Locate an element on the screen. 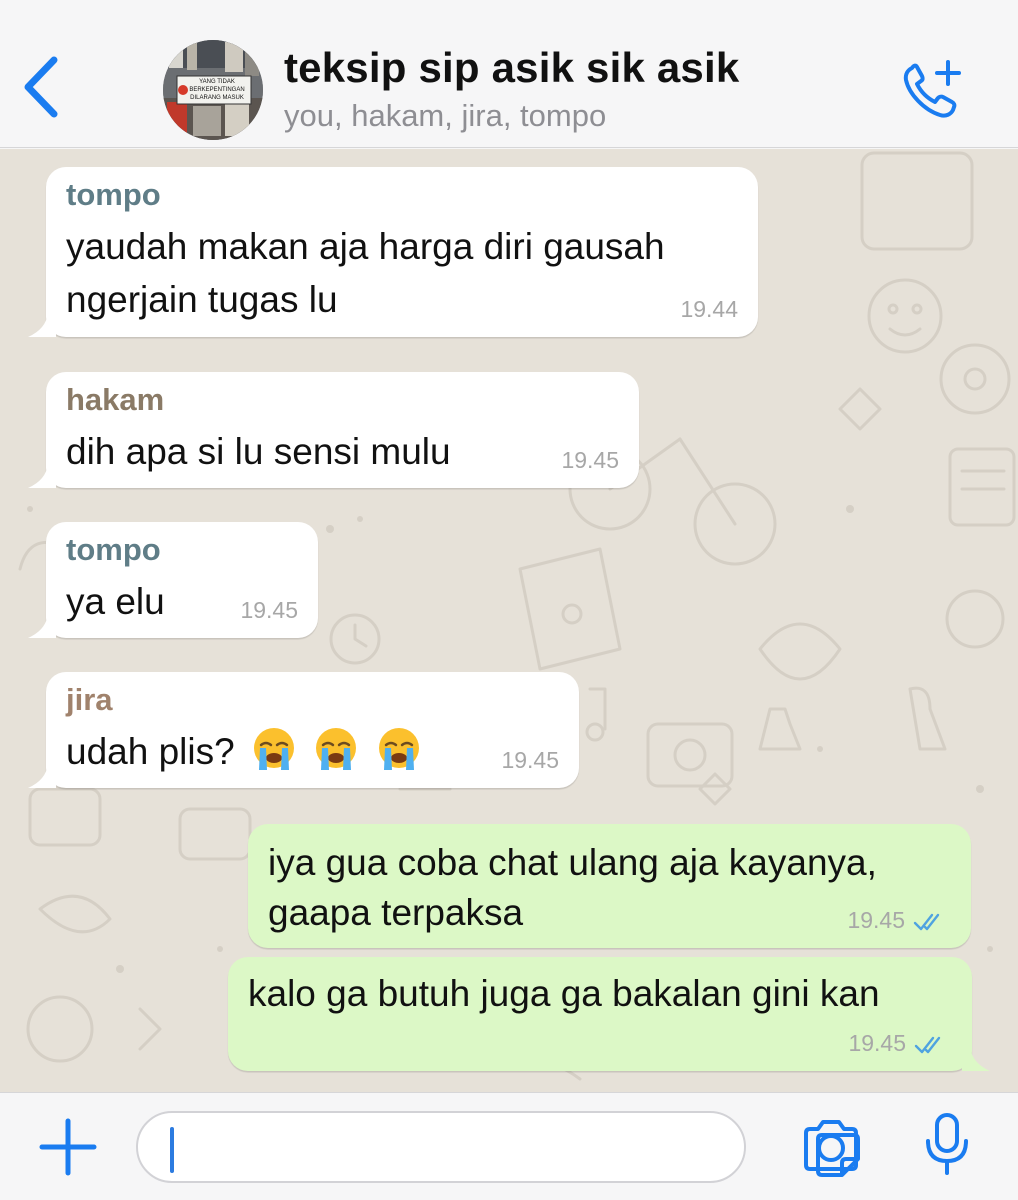  message-input-field is located at coordinates (498, 1147).